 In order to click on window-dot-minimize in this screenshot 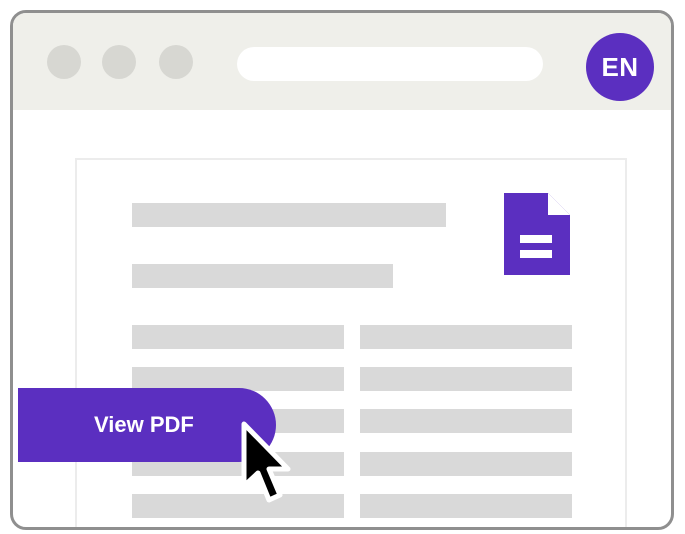, I will do `click(119, 62)`.